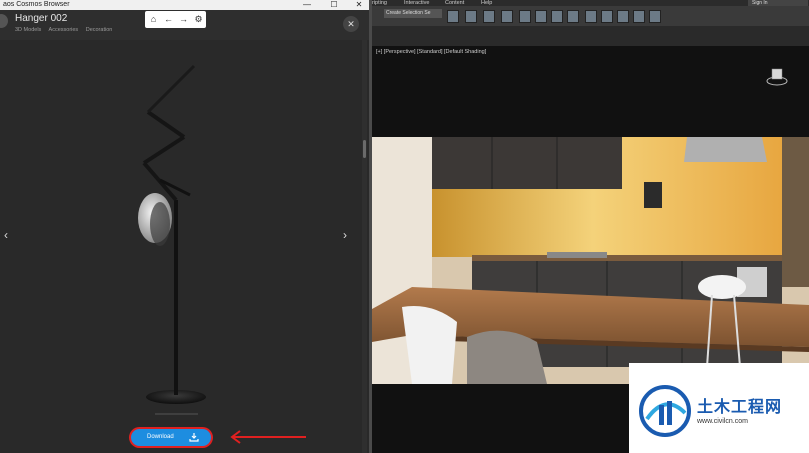 The image size is (809, 453). Describe the element at coordinates (194, 437) in the screenshot. I see `download-icon` at that location.